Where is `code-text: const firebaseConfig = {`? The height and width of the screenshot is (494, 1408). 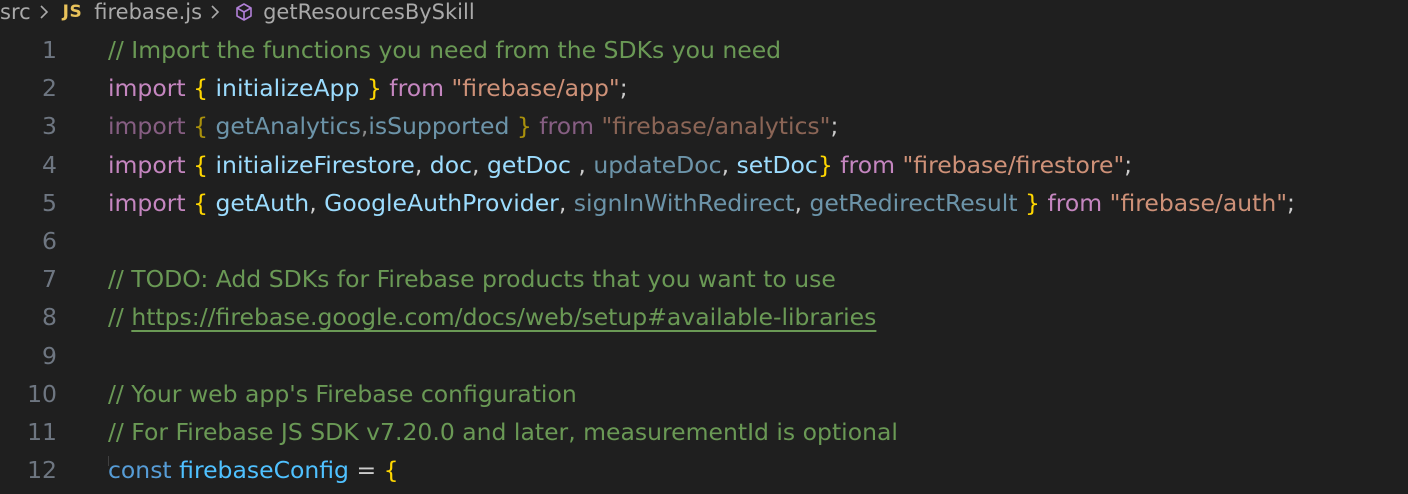
code-text: const firebaseConfig = { is located at coordinates (253, 470).